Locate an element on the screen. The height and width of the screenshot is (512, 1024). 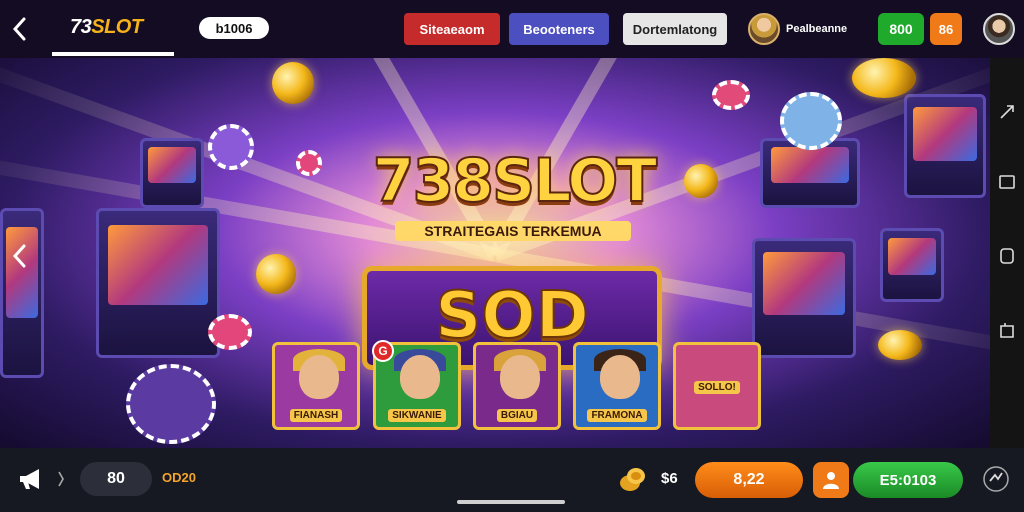
nav-button-1: Siteaeaom is located at coordinates (452, 29).